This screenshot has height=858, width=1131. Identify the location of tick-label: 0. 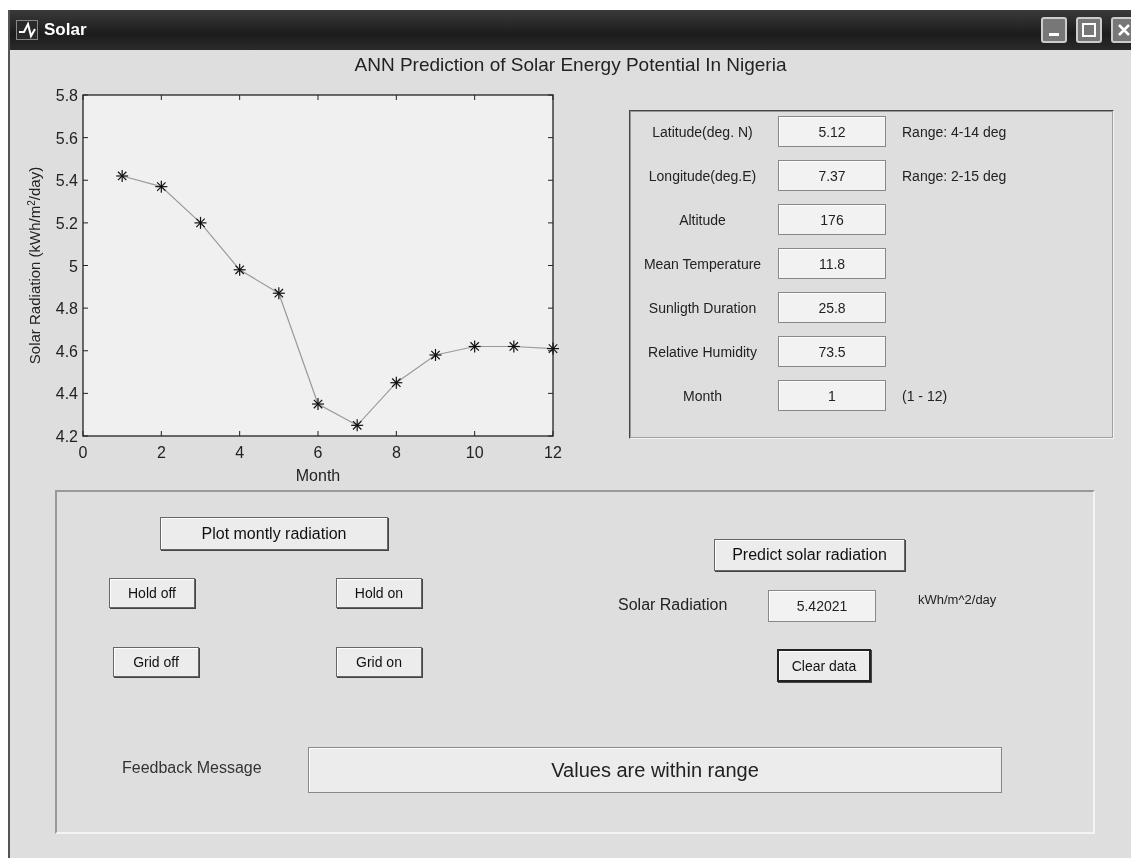
(83, 452).